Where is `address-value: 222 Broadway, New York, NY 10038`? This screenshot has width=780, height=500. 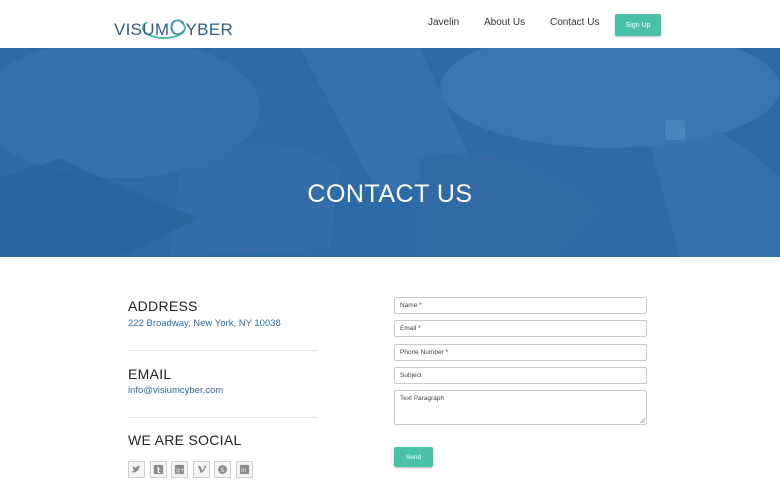 address-value: 222 Broadway, New York, NY 10038 is located at coordinates (204, 323).